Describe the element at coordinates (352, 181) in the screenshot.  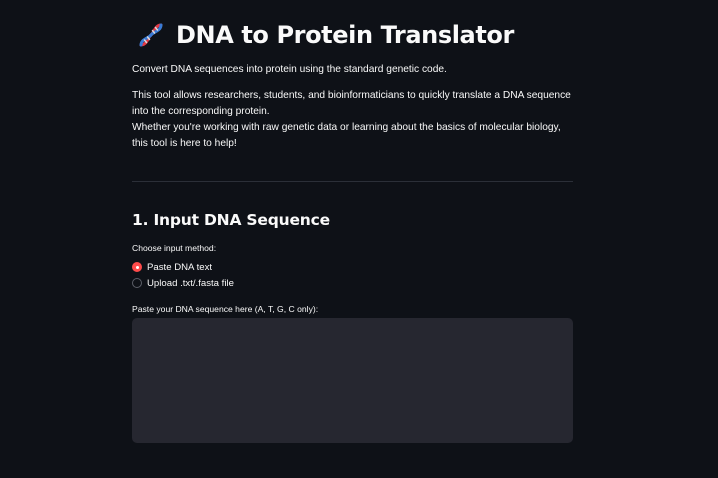
I see `section-divider` at that location.